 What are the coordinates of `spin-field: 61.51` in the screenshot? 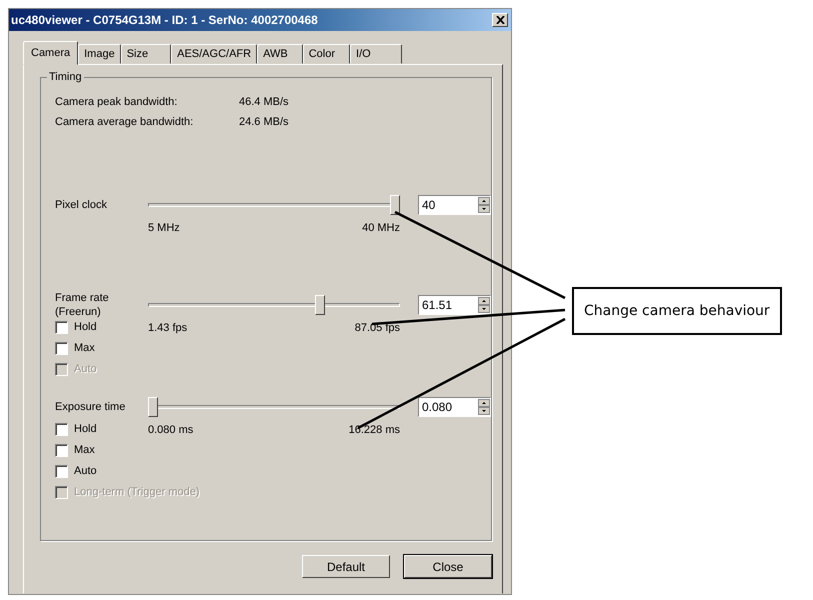 It's located at (454, 305).